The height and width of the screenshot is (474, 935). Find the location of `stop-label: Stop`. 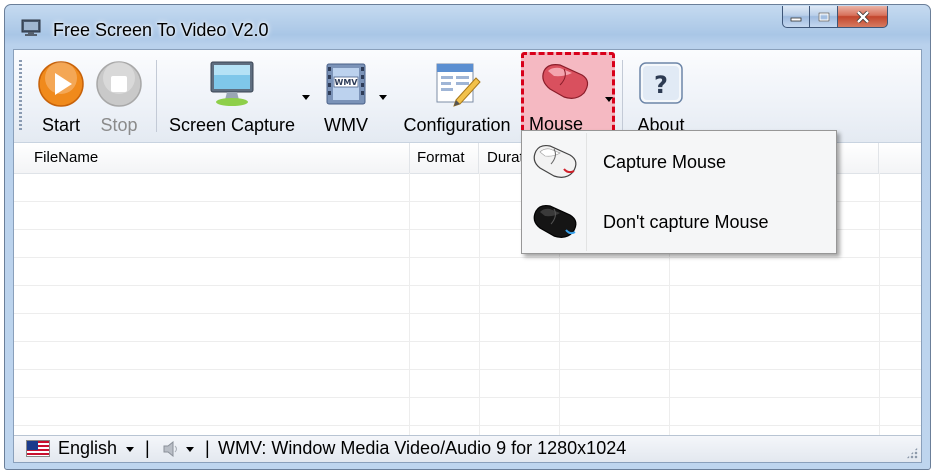

stop-label: Stop is located at coordinates (119, 125).